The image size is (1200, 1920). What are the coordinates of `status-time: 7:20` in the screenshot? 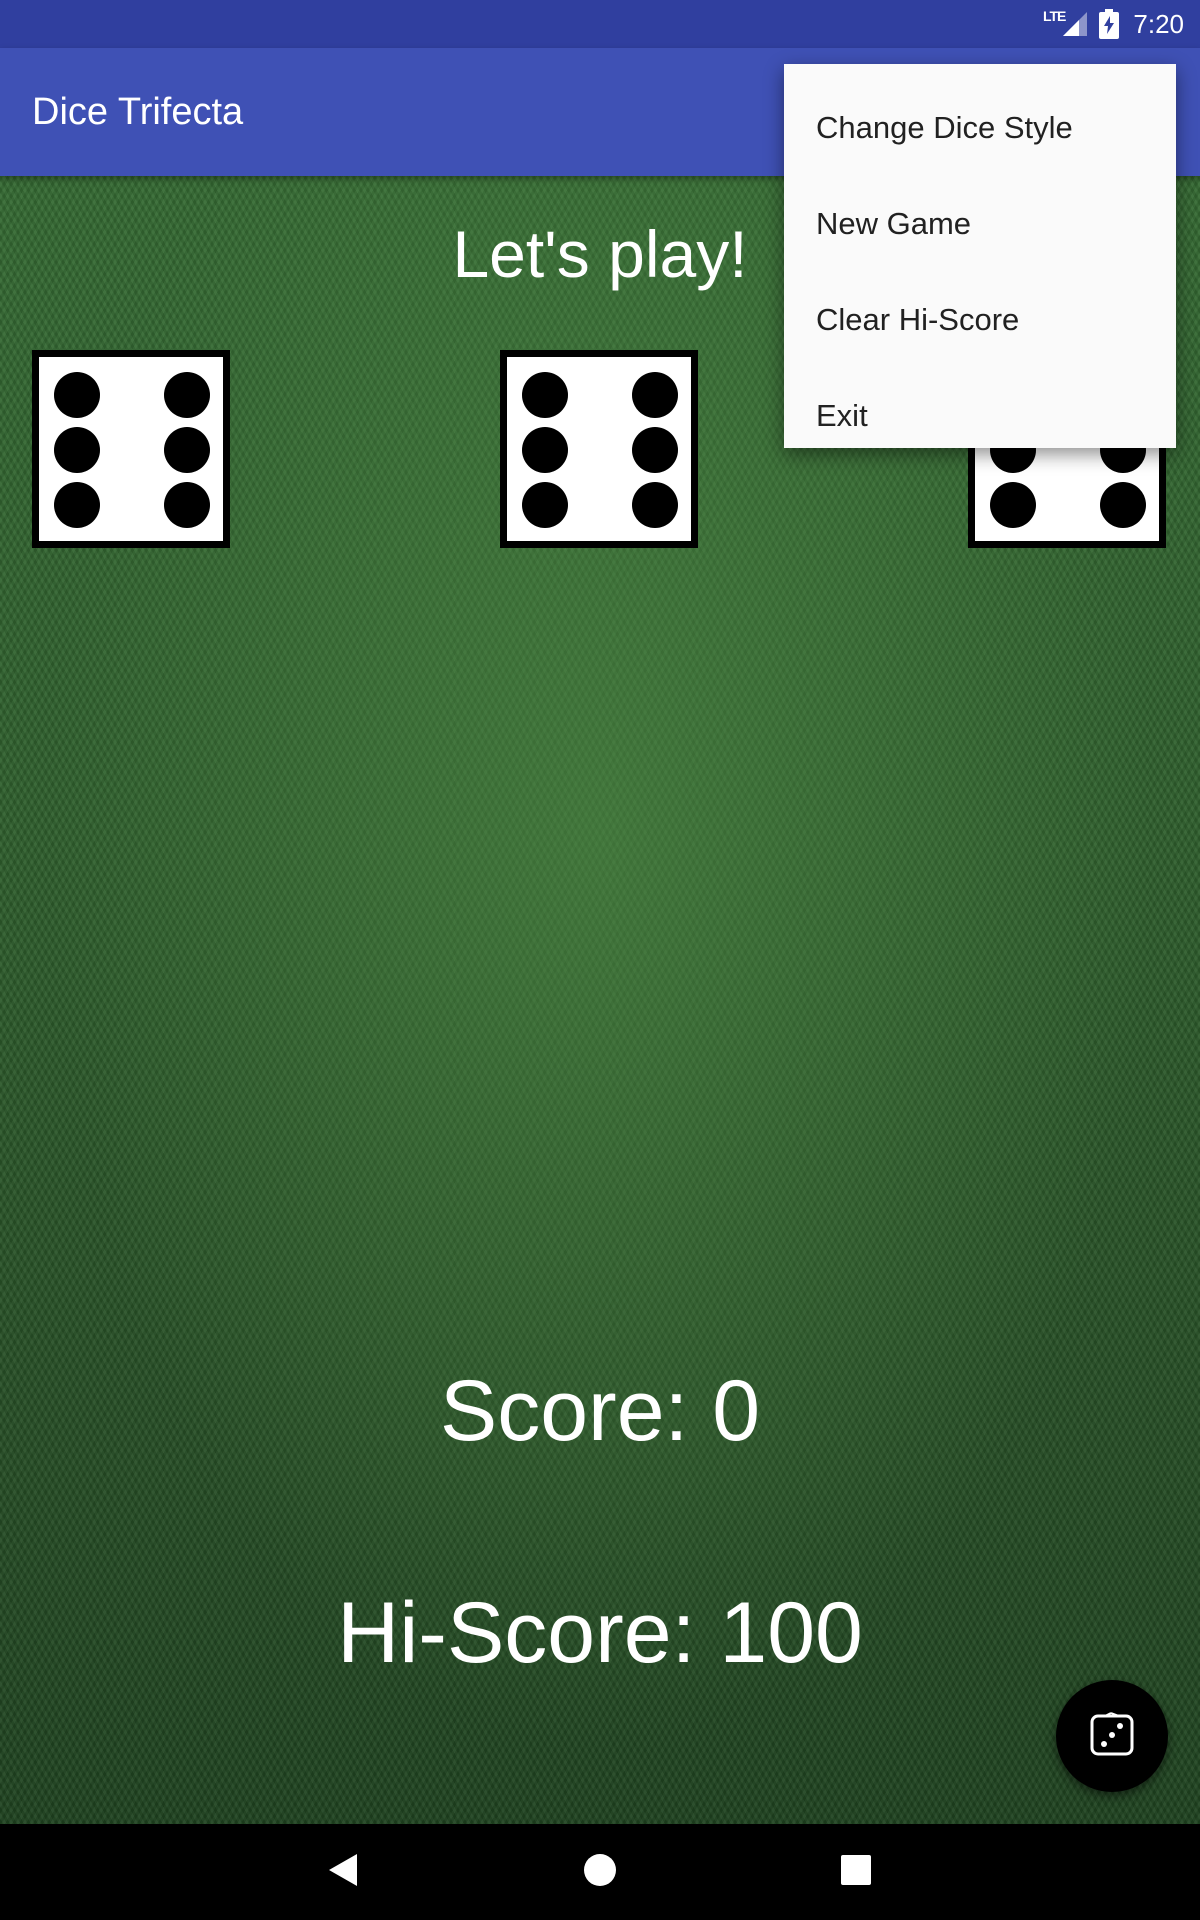 It's located at (1158, 23).